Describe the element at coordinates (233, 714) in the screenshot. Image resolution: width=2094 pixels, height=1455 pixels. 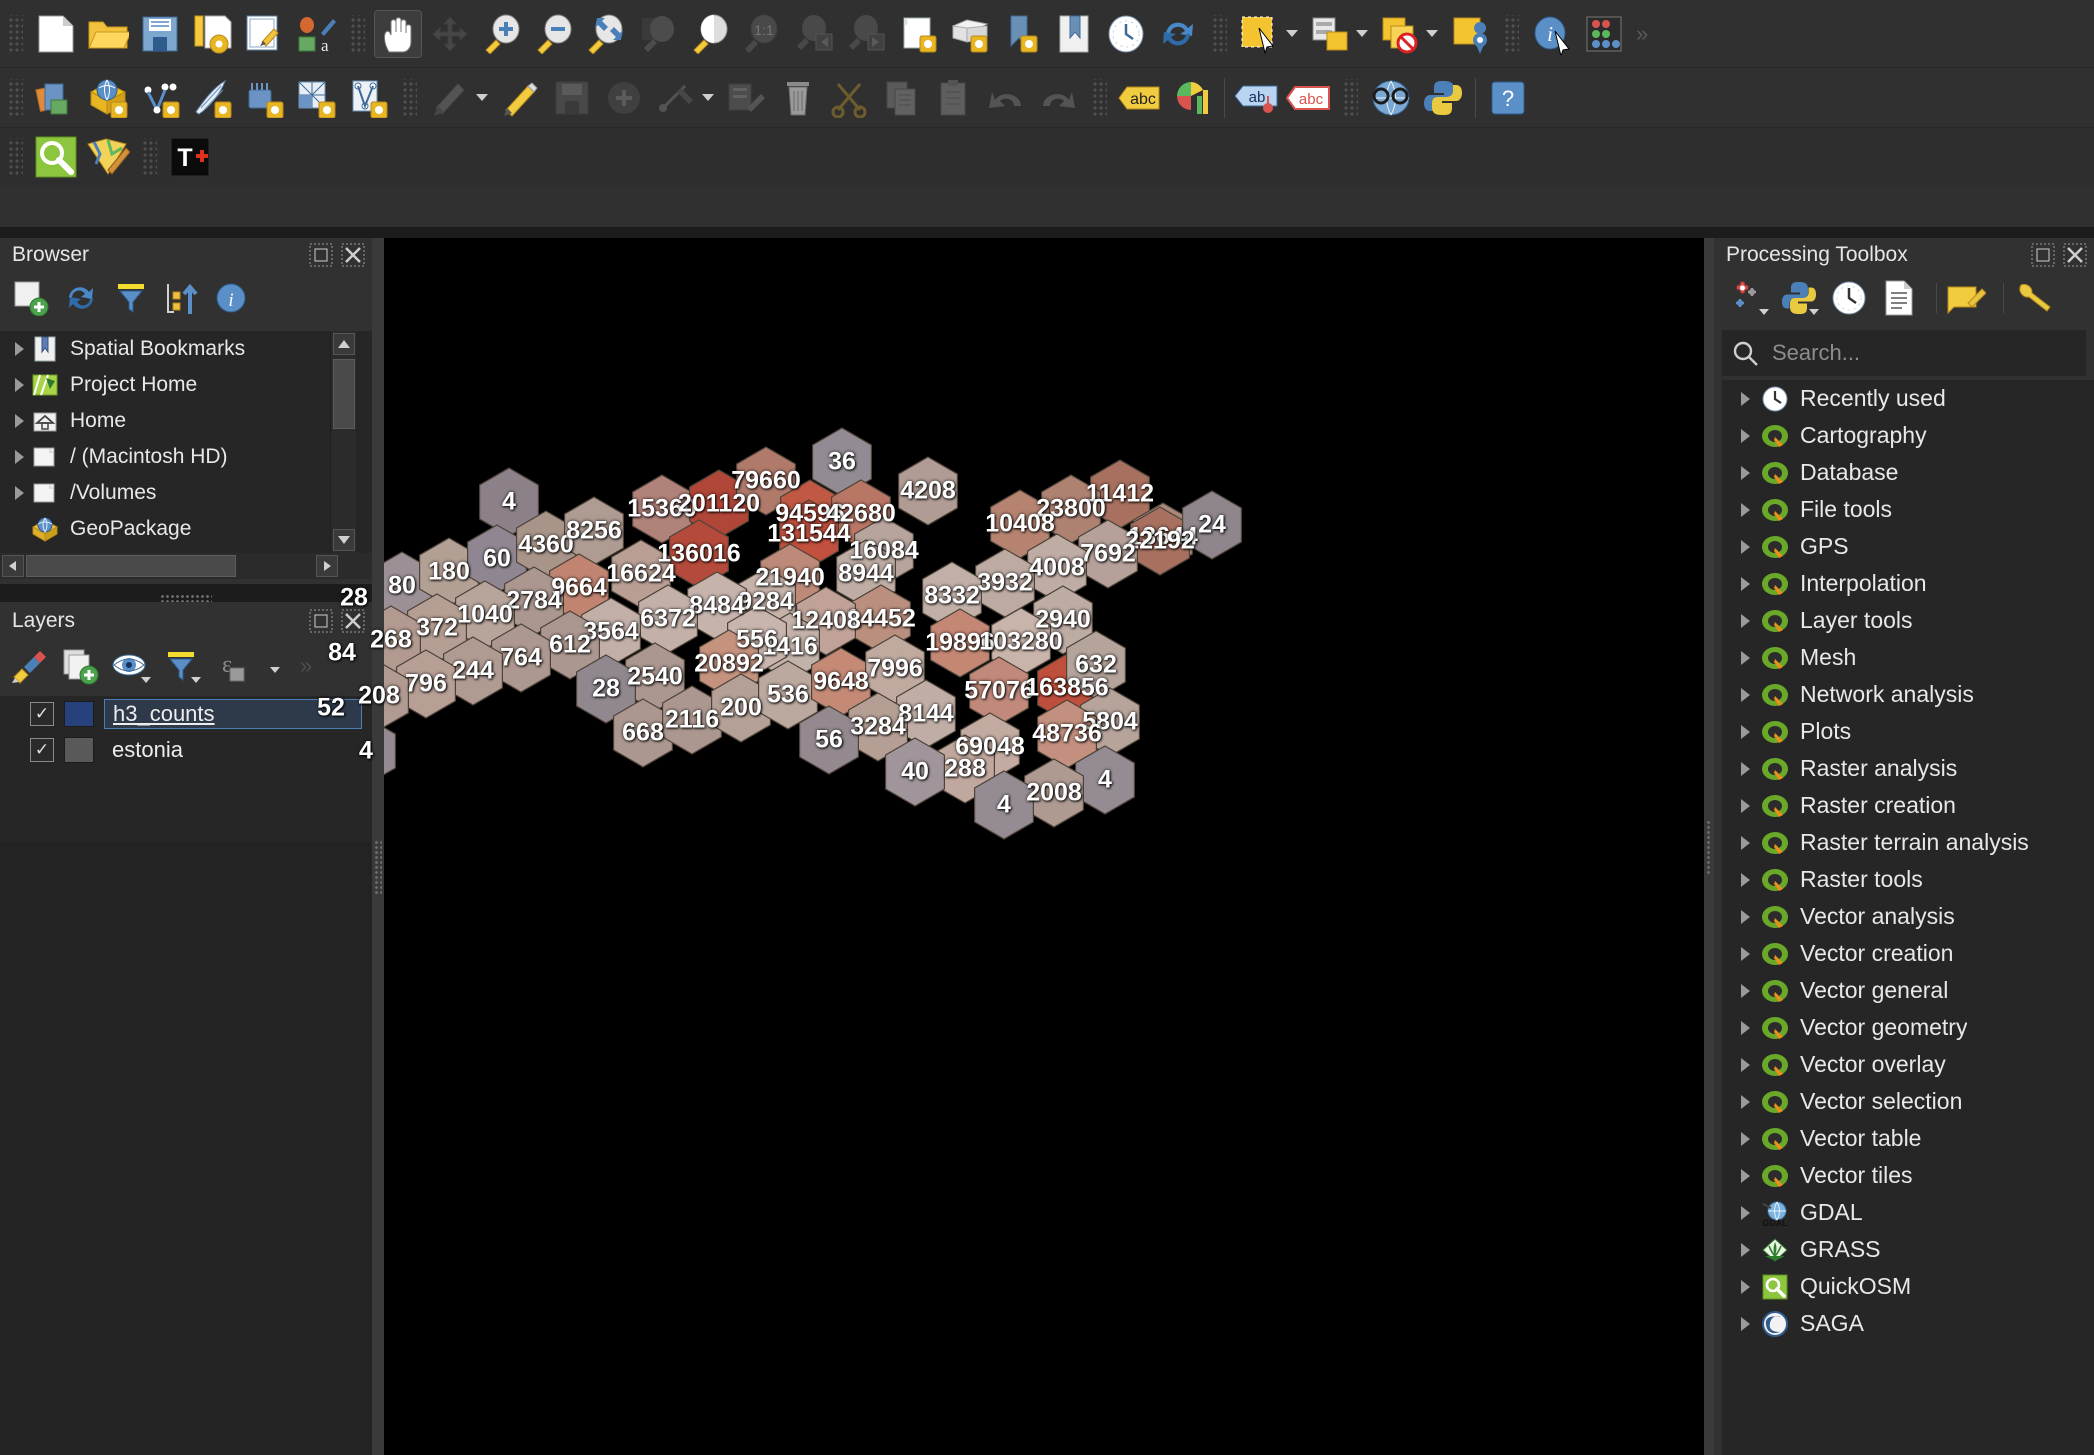
I see `layer-name-label: h3_counts` at that location.